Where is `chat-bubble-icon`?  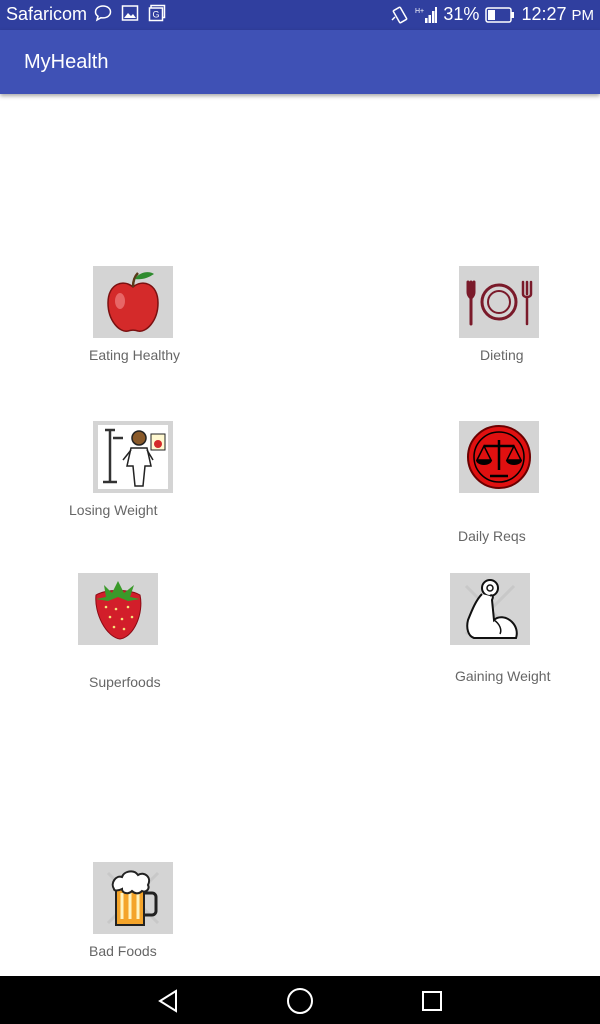 chat-bubble-icon is located at coordinates (103, 13).